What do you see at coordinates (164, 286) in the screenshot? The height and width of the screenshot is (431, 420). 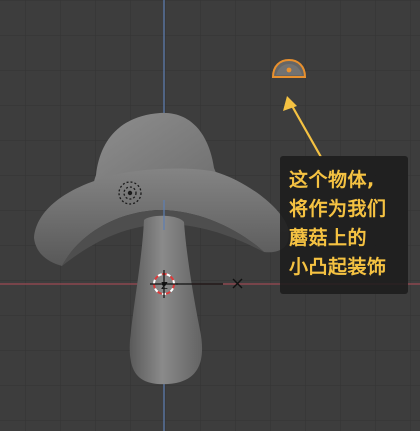 I see `gizmo-axis-label: Z` at bounding box center [164, 286].